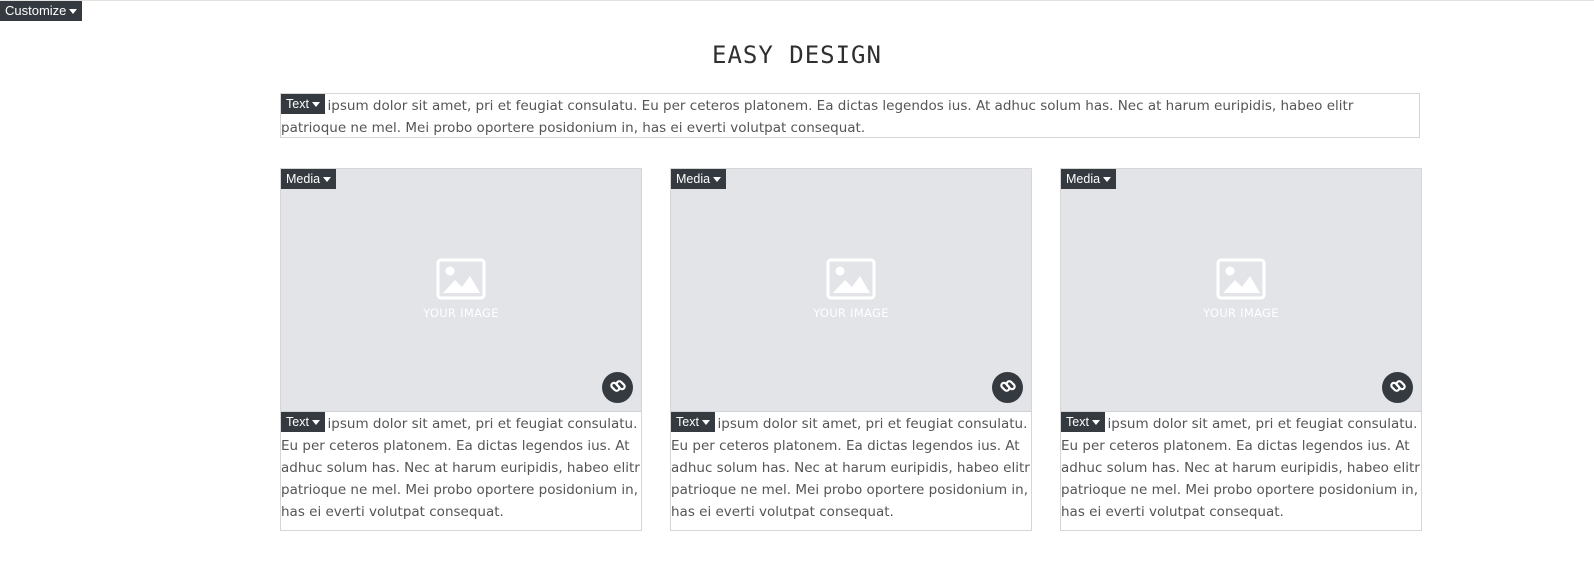 Image resolution: width=1594 pixels, height=584 pixels. I want to click on page-title: EASY DESIGN, so click(797, 55).